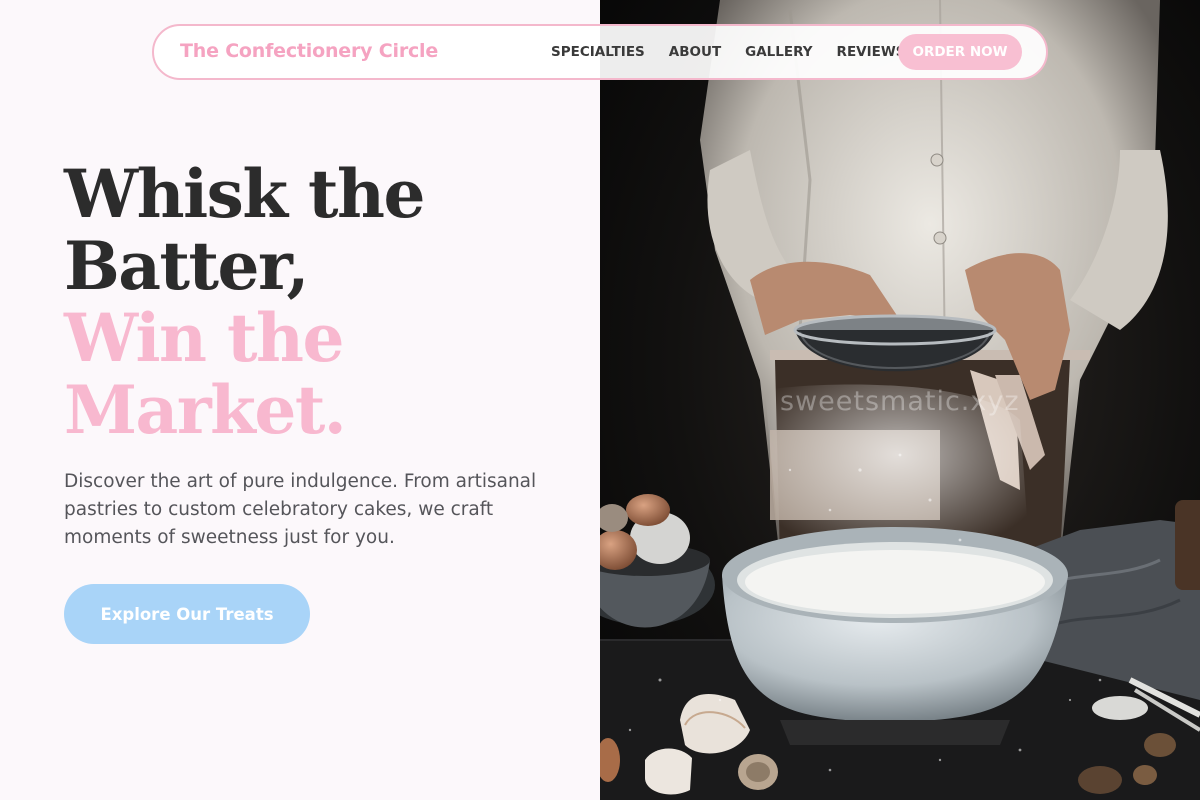 The width and height of the screenshot is (1200, 800). I want to click on headline-line-2: Batter,, so click(186, 266).